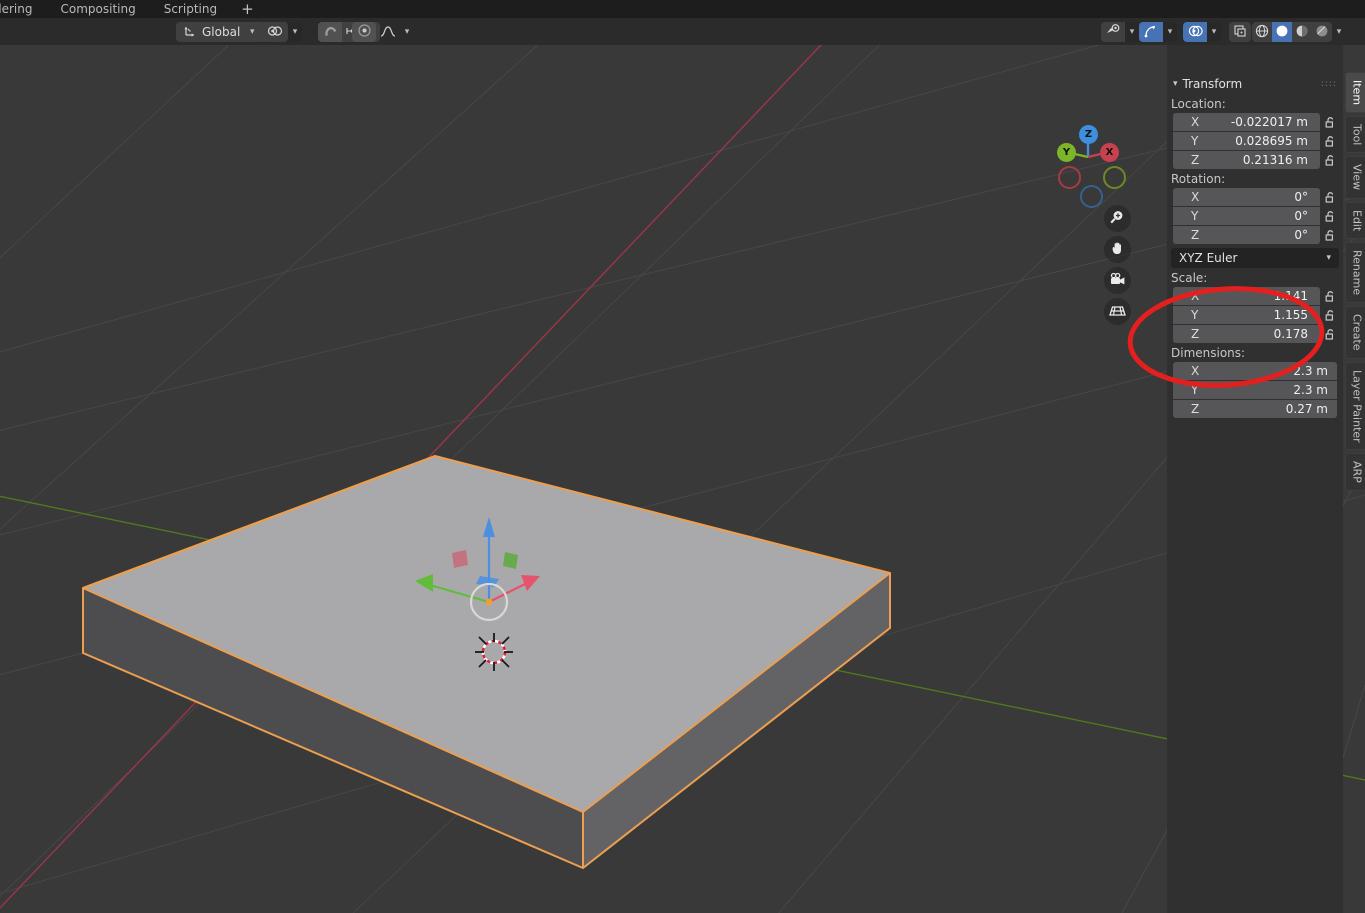 The image size is (1365, 913). What do you see at coordinates (295, 32) in the screenshot?
I see `pivot-chevron-down-icon: ▾` at bounding box center [295, 32].